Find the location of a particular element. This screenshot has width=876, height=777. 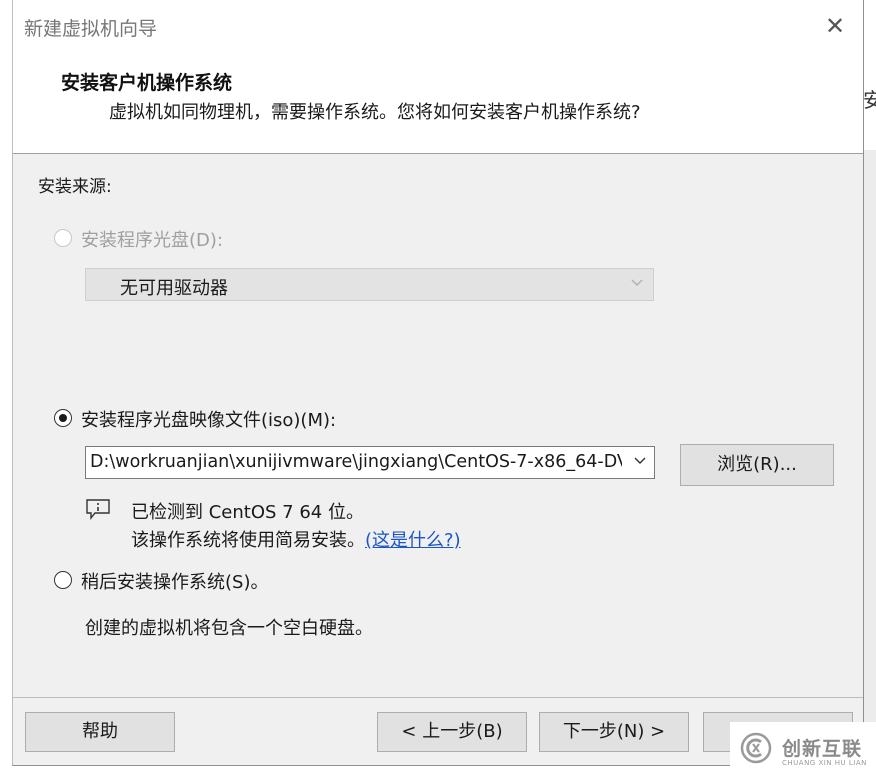

background-window-edge-top is located at coordinates (870, 75).